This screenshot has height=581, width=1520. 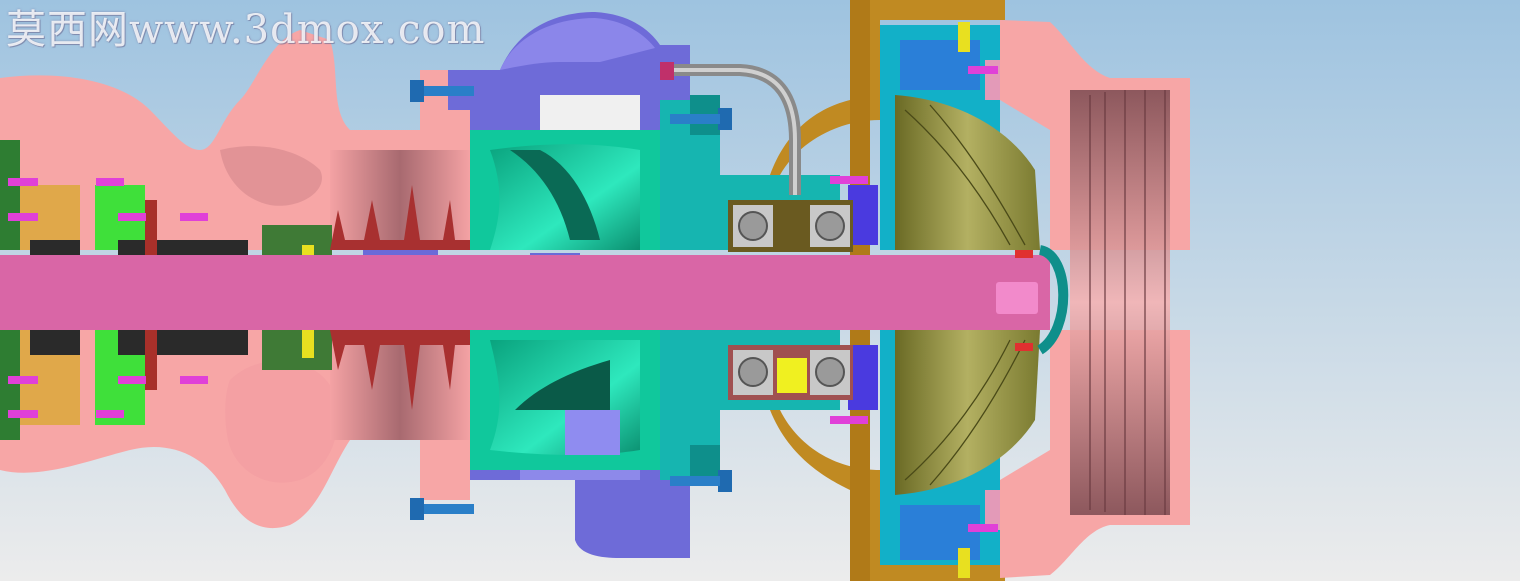 I want to click on seal-red-nose, so click(x=1024, y=254).